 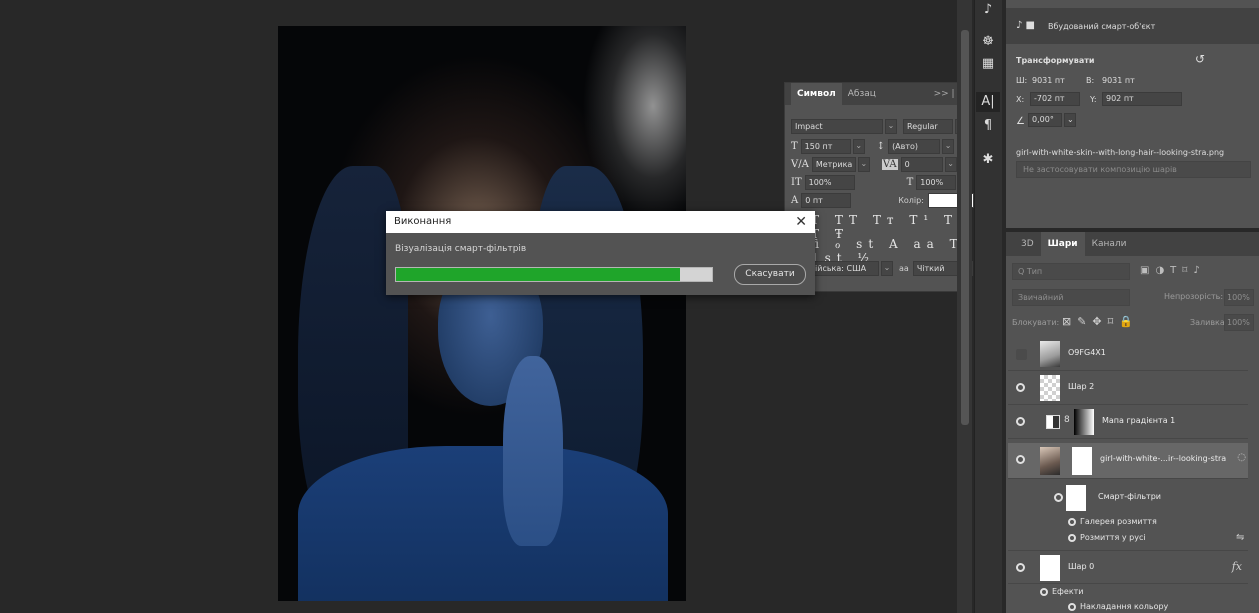 I want to click on opacity-field: 100%, so click(x=1239, y=297).